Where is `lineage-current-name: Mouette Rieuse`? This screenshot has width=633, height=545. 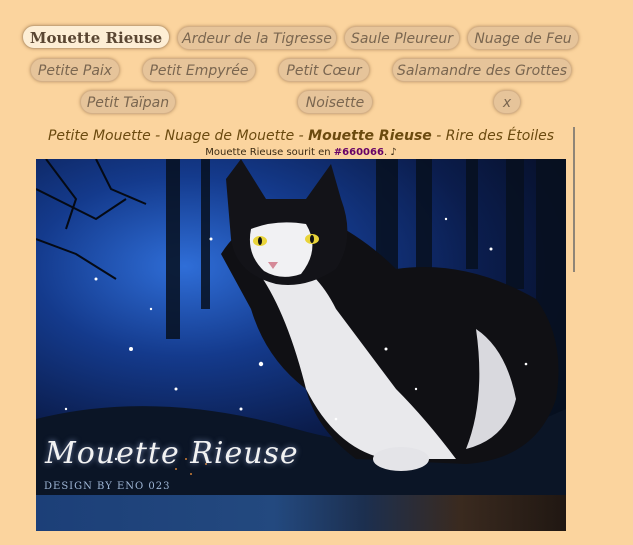 lineage-current-name: Mouette Rieuse is located at coordinates (370, 136).